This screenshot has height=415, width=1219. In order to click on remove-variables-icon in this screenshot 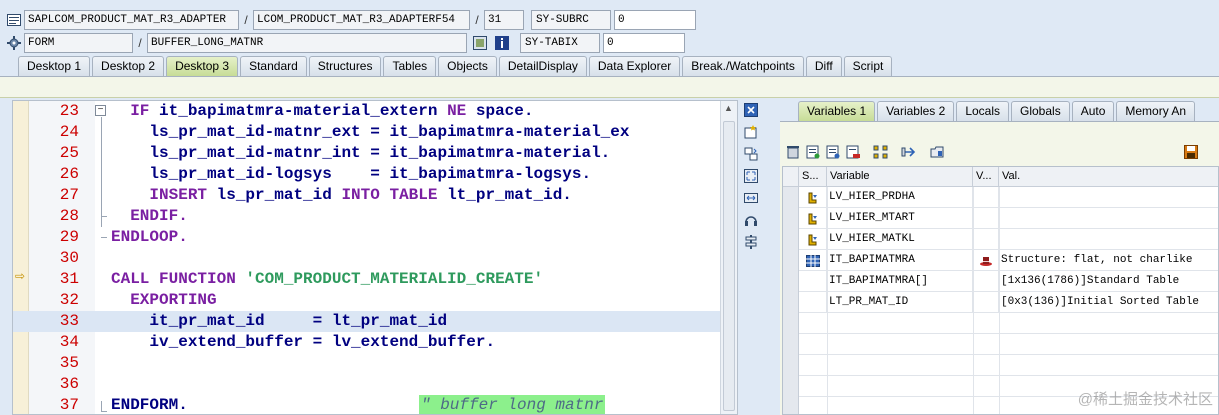, I will do `click(853, 152)`.